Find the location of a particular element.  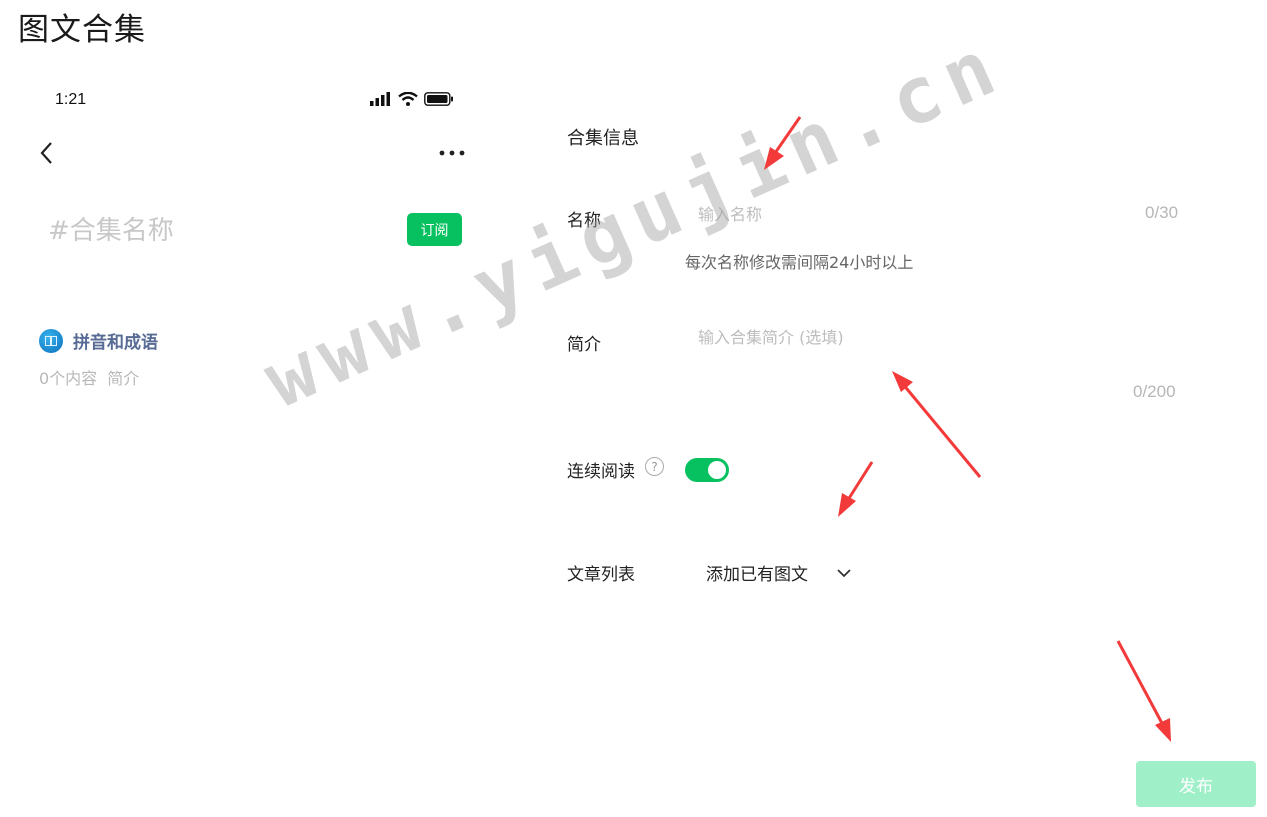

book-icon is located at coordinates (51, 340).